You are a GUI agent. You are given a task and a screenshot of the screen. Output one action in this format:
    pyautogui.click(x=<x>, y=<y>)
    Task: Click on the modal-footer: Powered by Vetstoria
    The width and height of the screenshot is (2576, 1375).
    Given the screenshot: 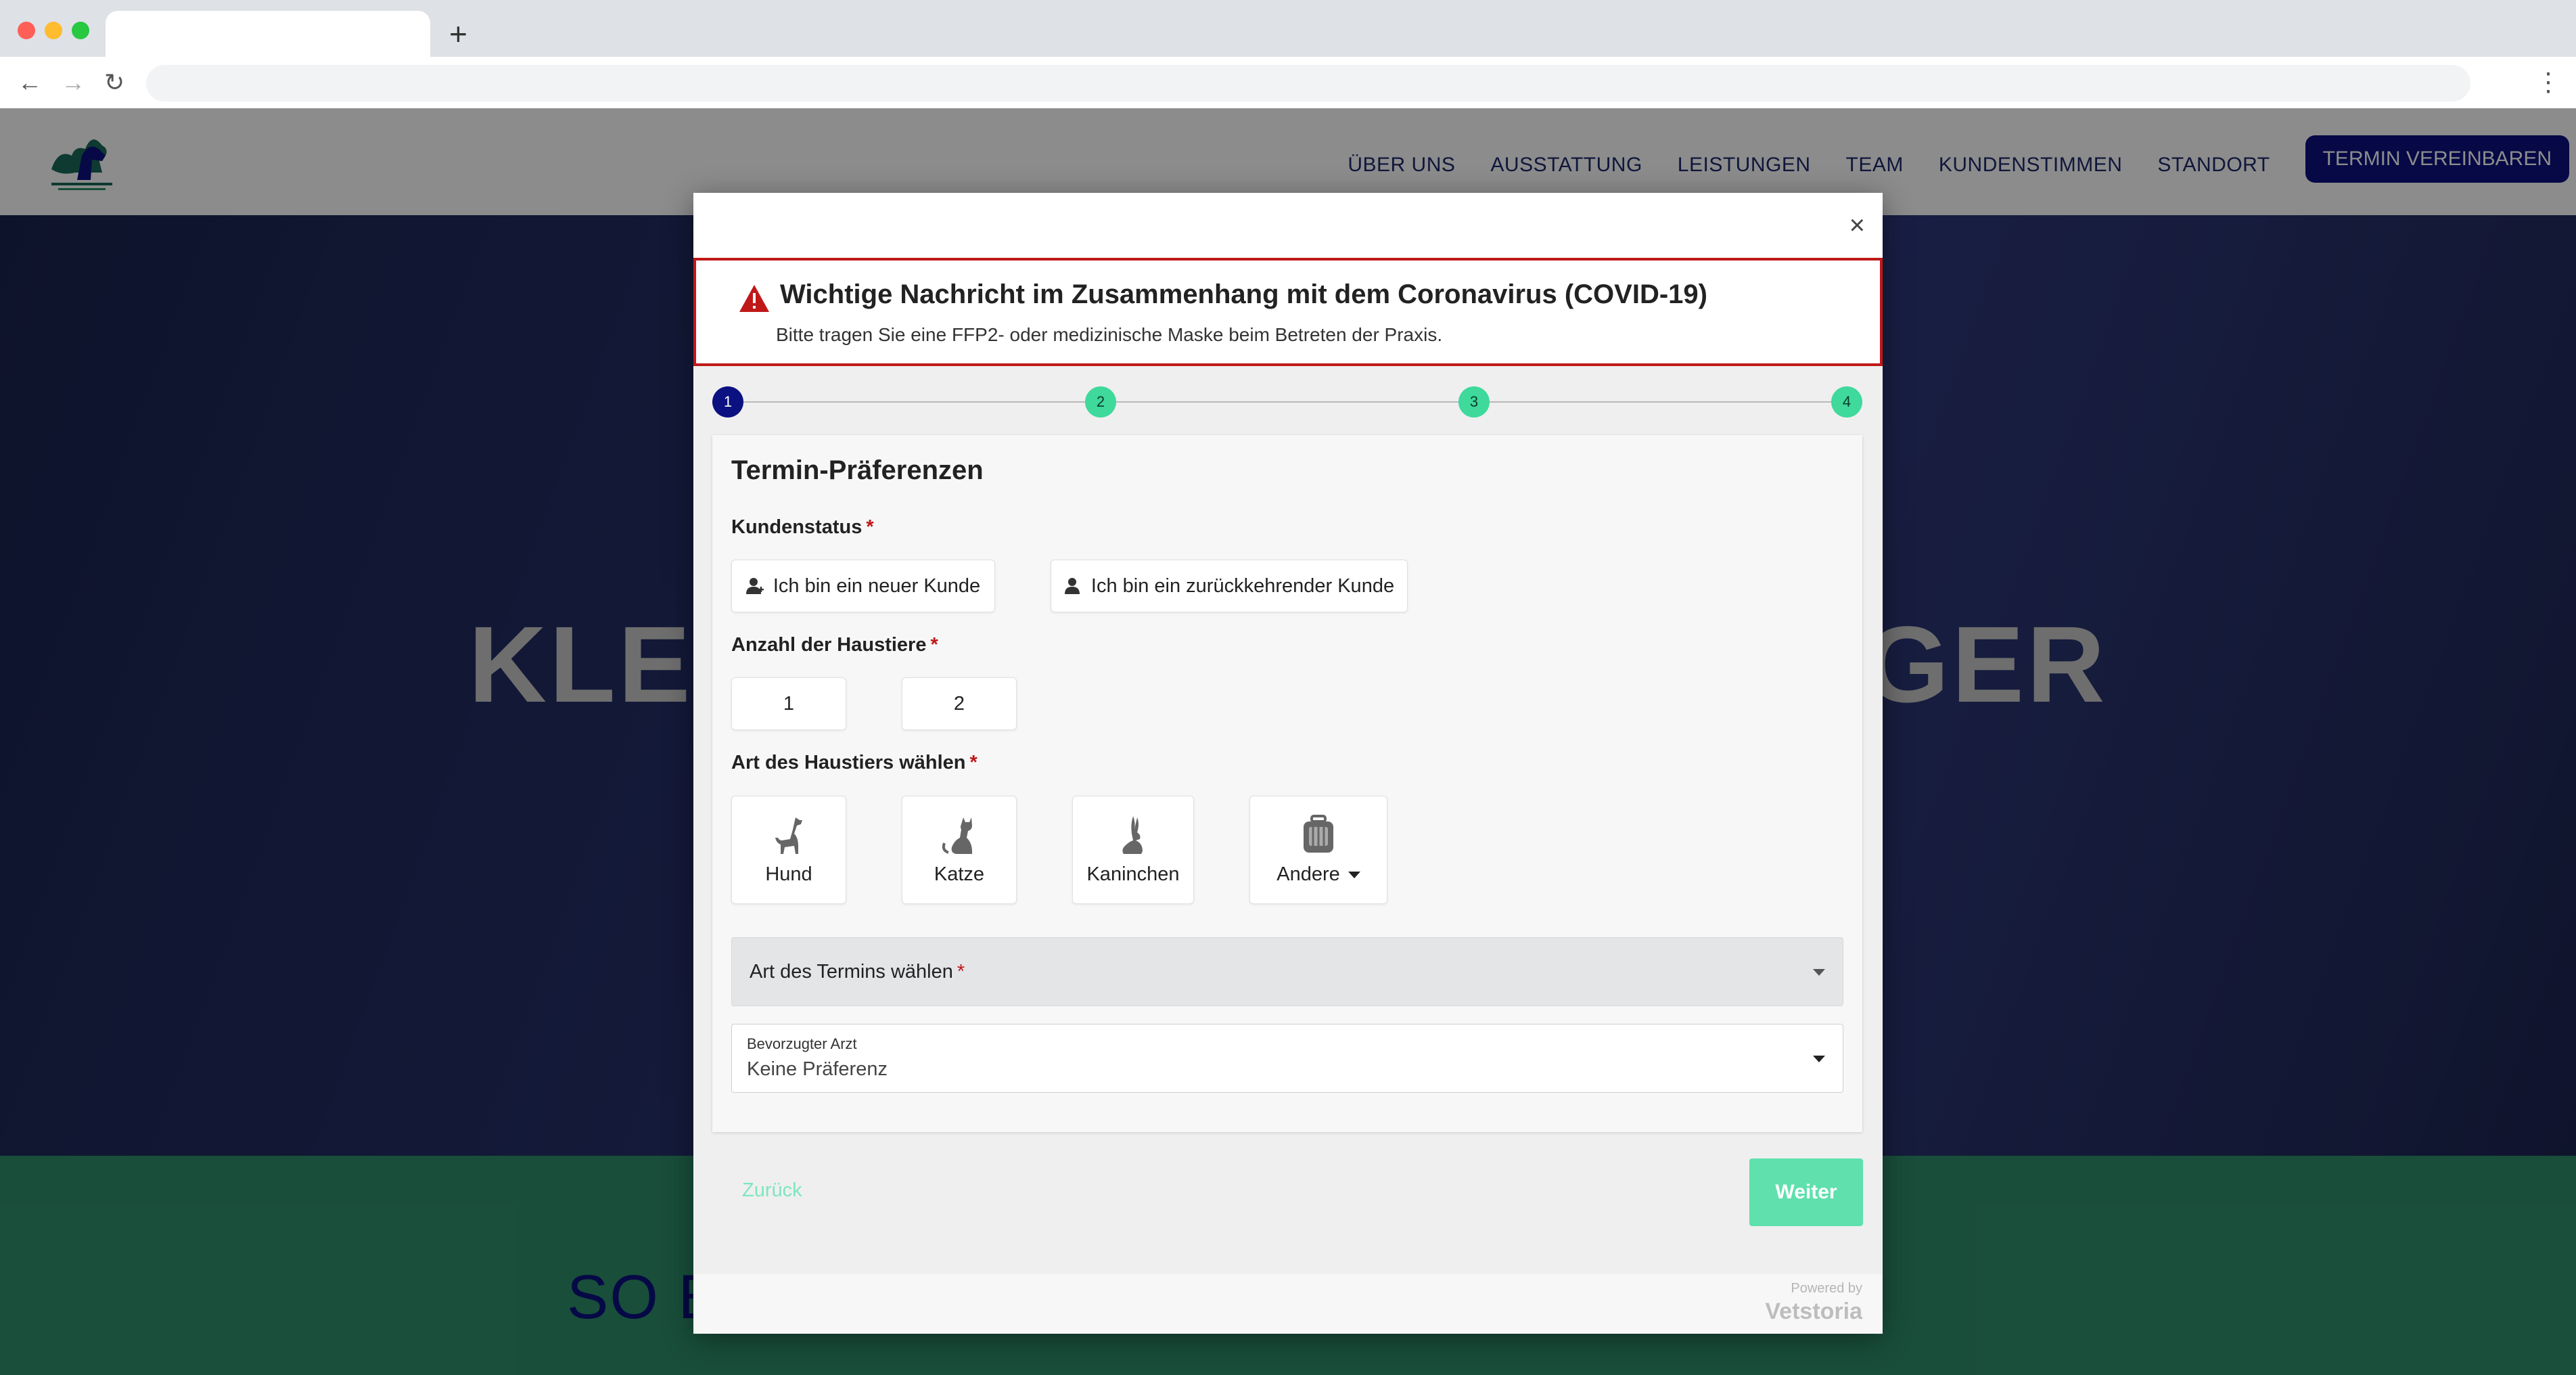 What is the action you would take?
    pyautogui.click(x=1288, y=1304)
    